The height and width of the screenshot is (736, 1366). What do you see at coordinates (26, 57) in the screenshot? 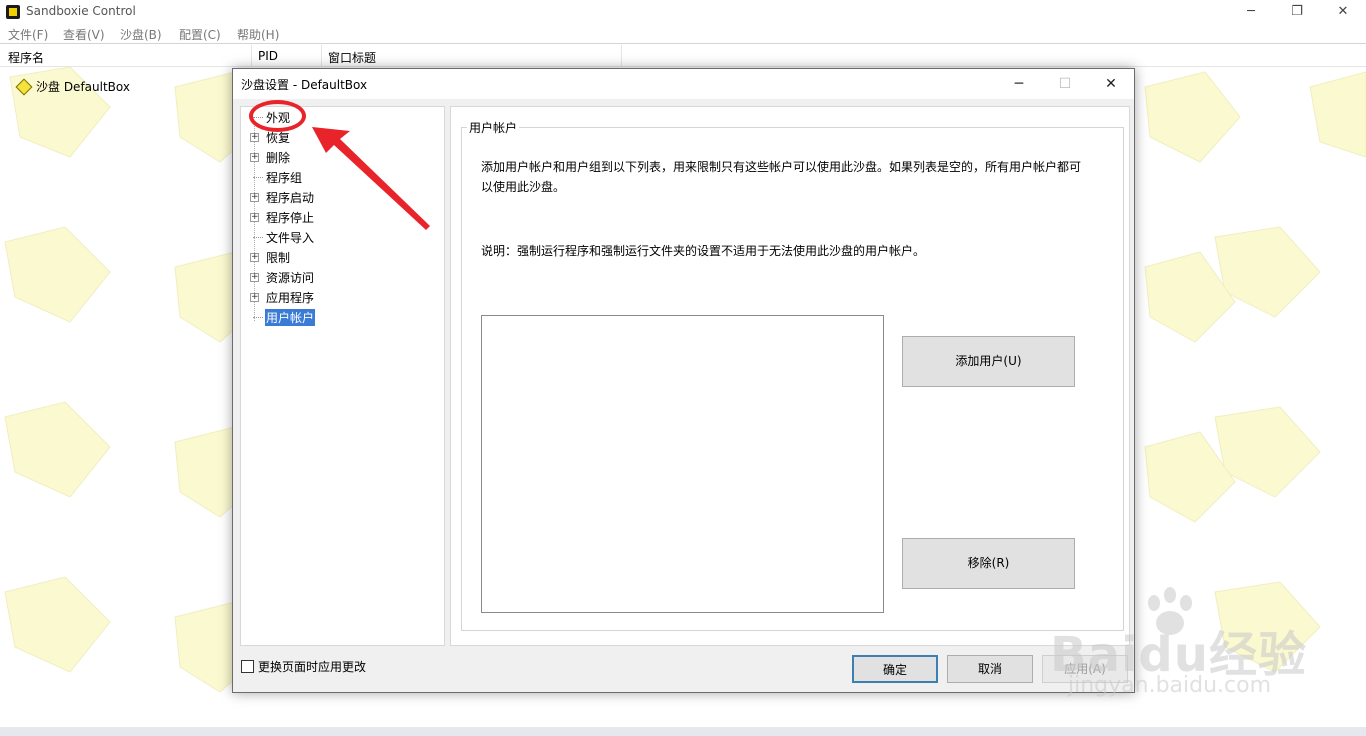
I see `column-program-name: 程序名` at bounding box center [26, 57].